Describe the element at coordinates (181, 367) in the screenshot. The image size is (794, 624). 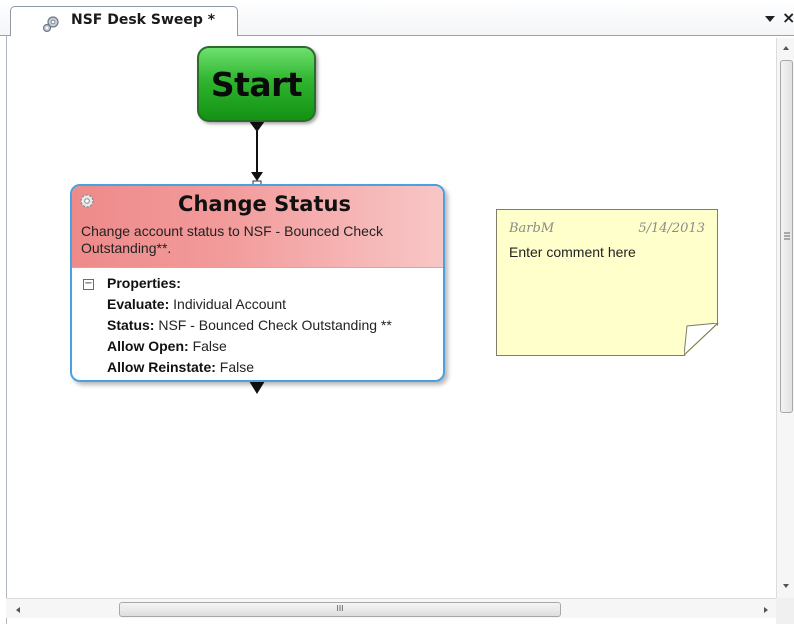
I see `property-allow-reinstate: Allow Reinstate: False` at that location.